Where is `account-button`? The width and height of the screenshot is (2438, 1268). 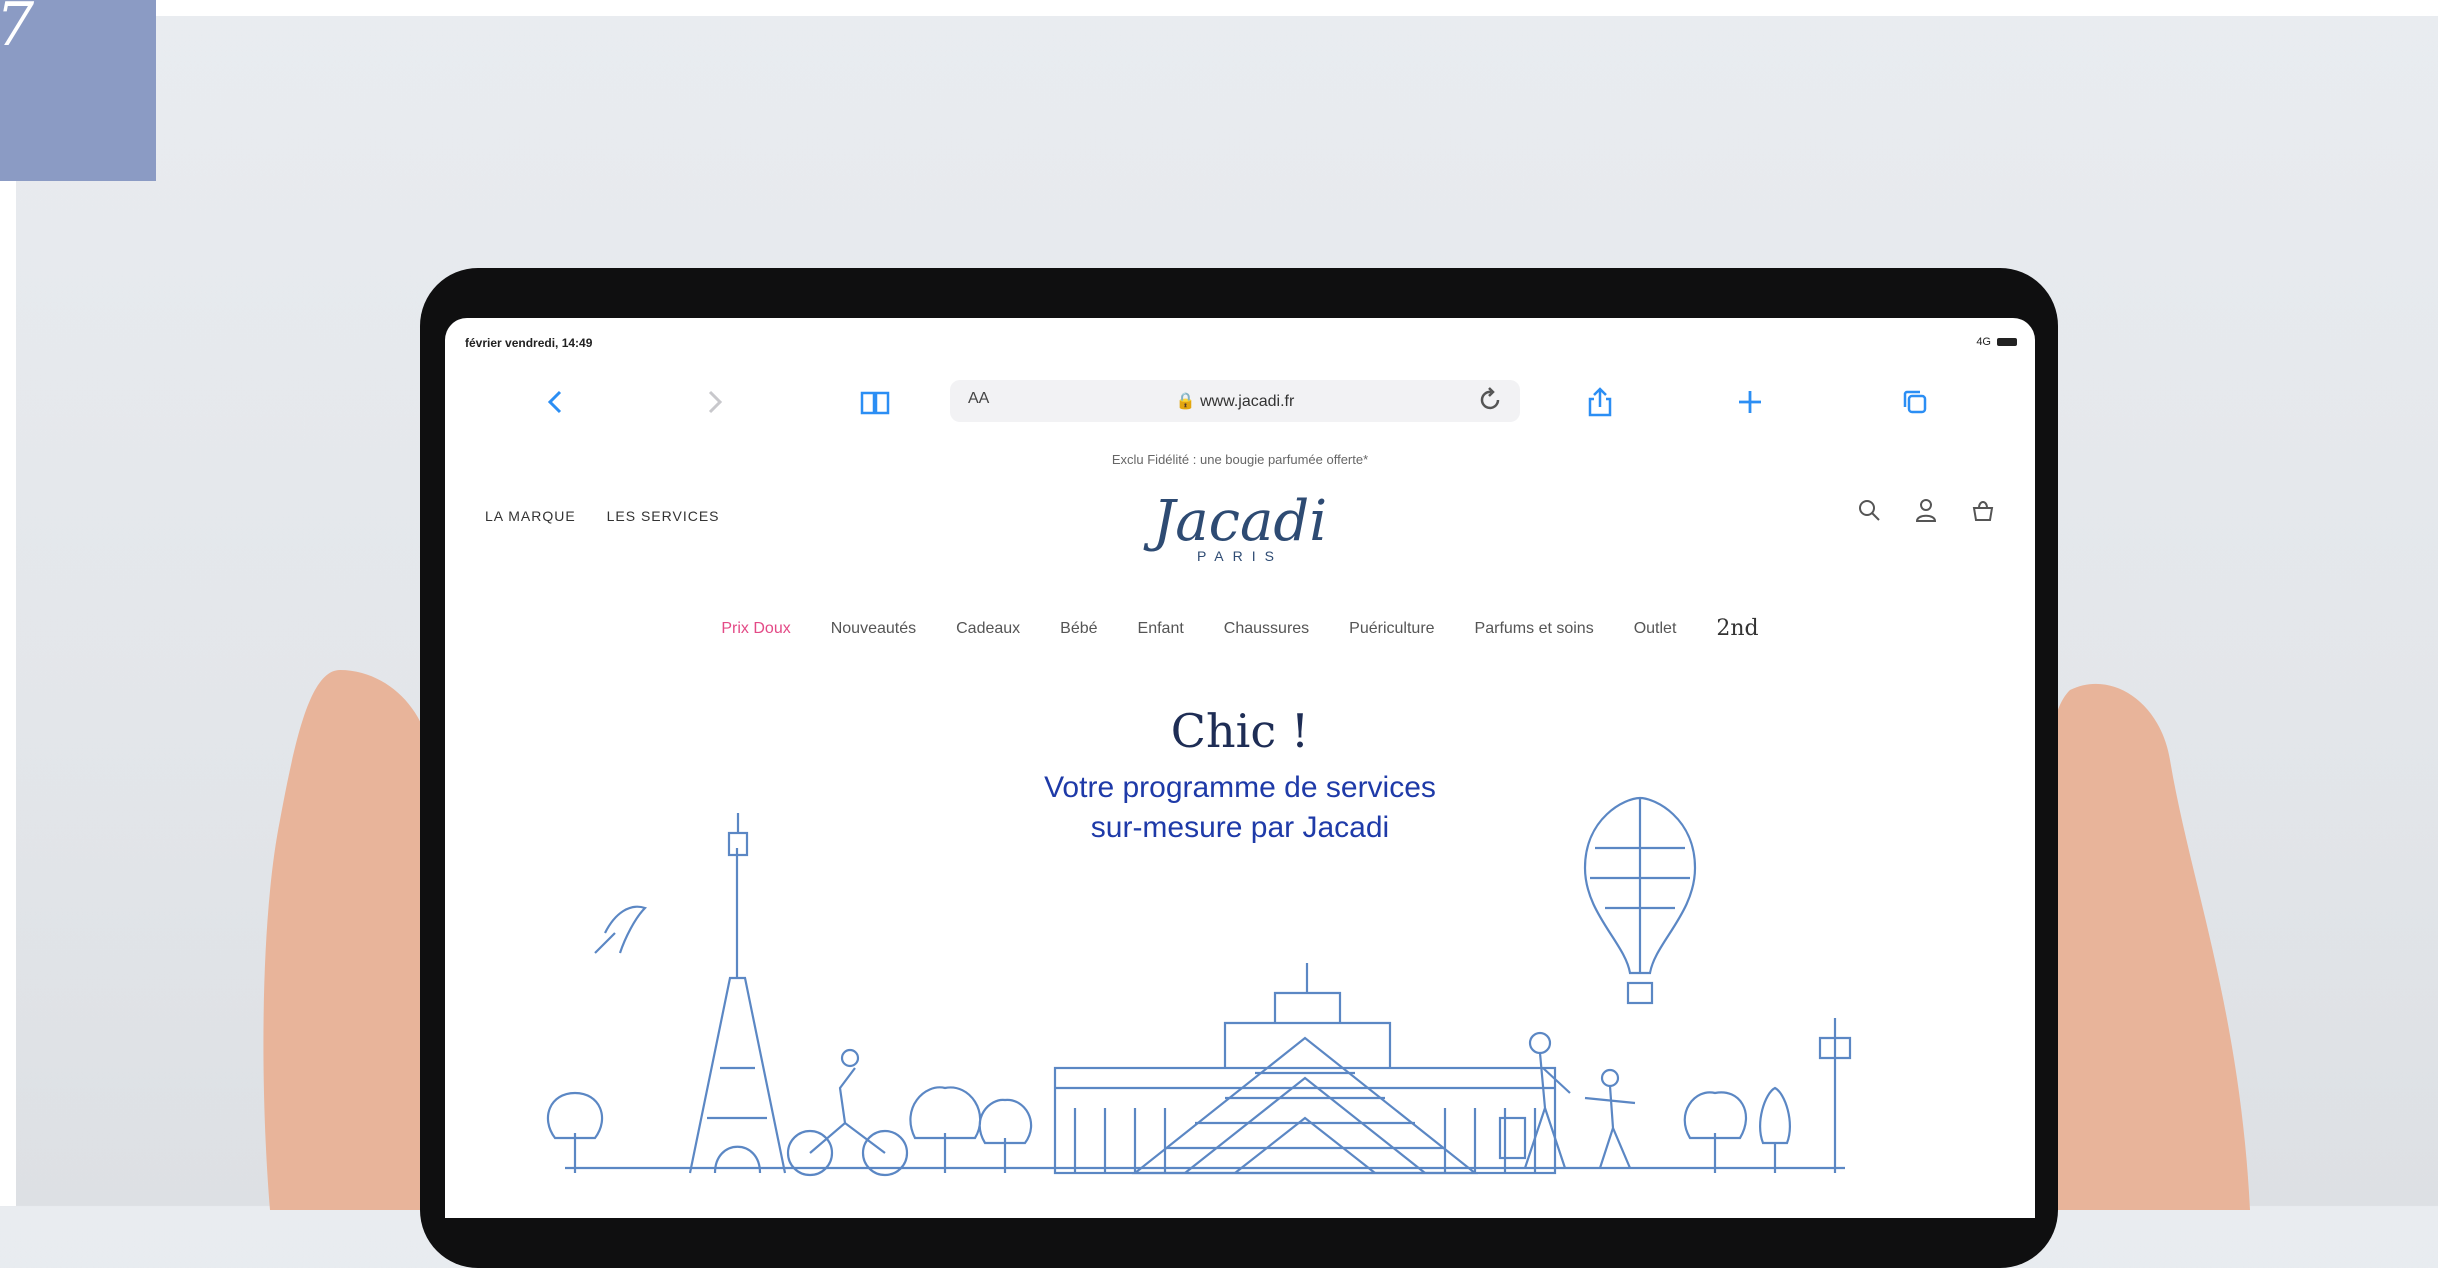 account-button is located at coordinates (1926, 513).